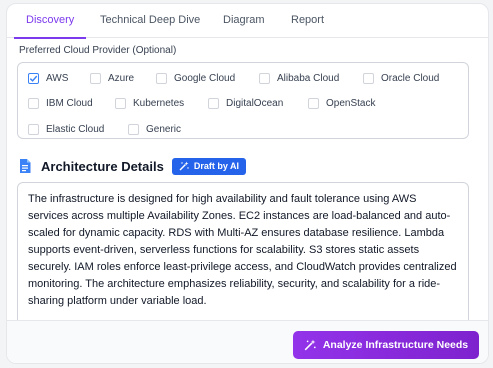  Describe the element at coordinates (205, 78) in the screenshot. I see `option-label: Google Cloud` at that location.